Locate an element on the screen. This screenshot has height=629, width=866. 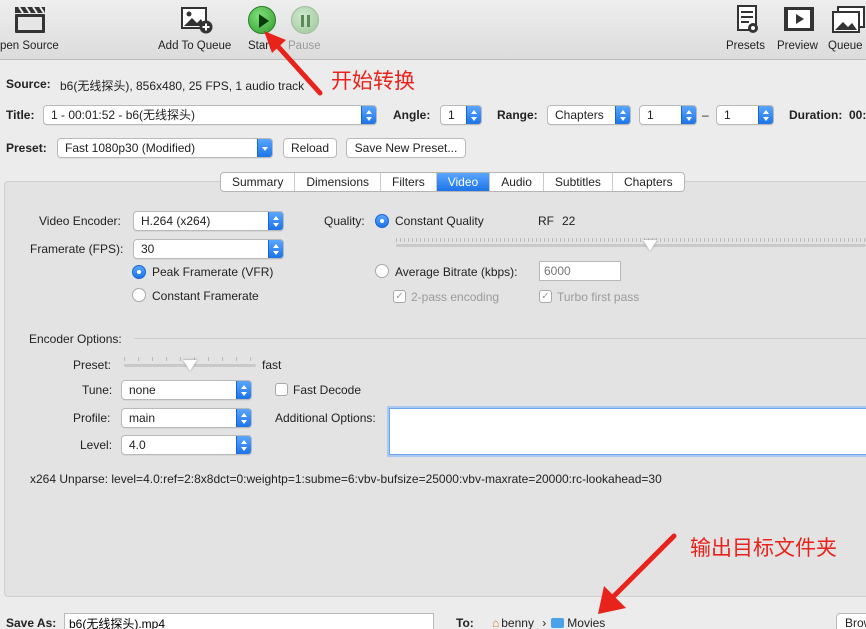
queue-label: Queue is located at coordinates (845, 46).